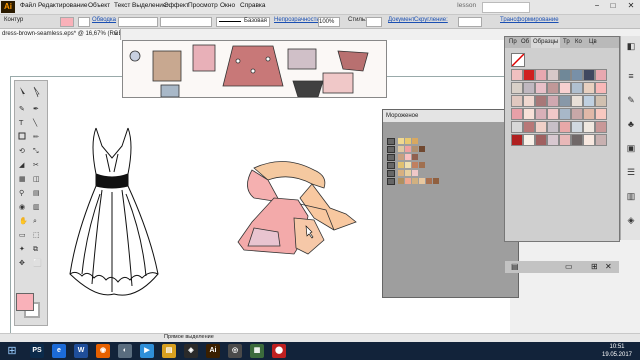 Image resolution: width=640 pixels, height=360 pixels. I want to click on fill-color-field, so click(67, 22).